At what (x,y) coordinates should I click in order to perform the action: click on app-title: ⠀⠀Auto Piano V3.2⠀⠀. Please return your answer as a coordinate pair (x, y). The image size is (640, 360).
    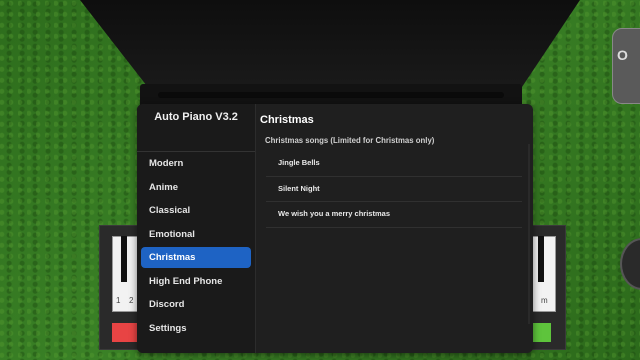
    Looking at the image, I should click on (196, 116).